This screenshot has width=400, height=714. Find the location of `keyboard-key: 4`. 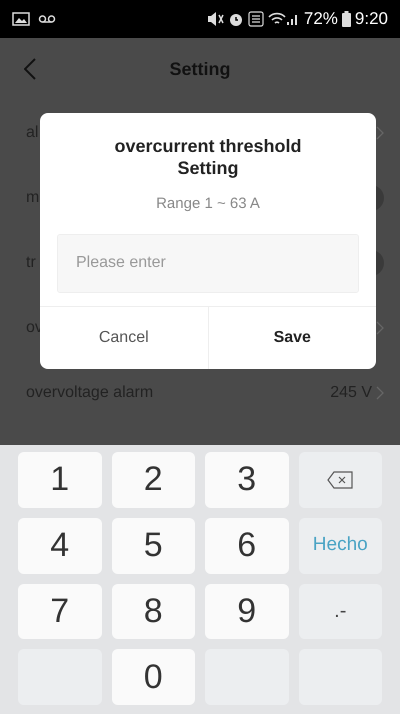

keyboard-key: 4 is located at coordinates (60, 546).